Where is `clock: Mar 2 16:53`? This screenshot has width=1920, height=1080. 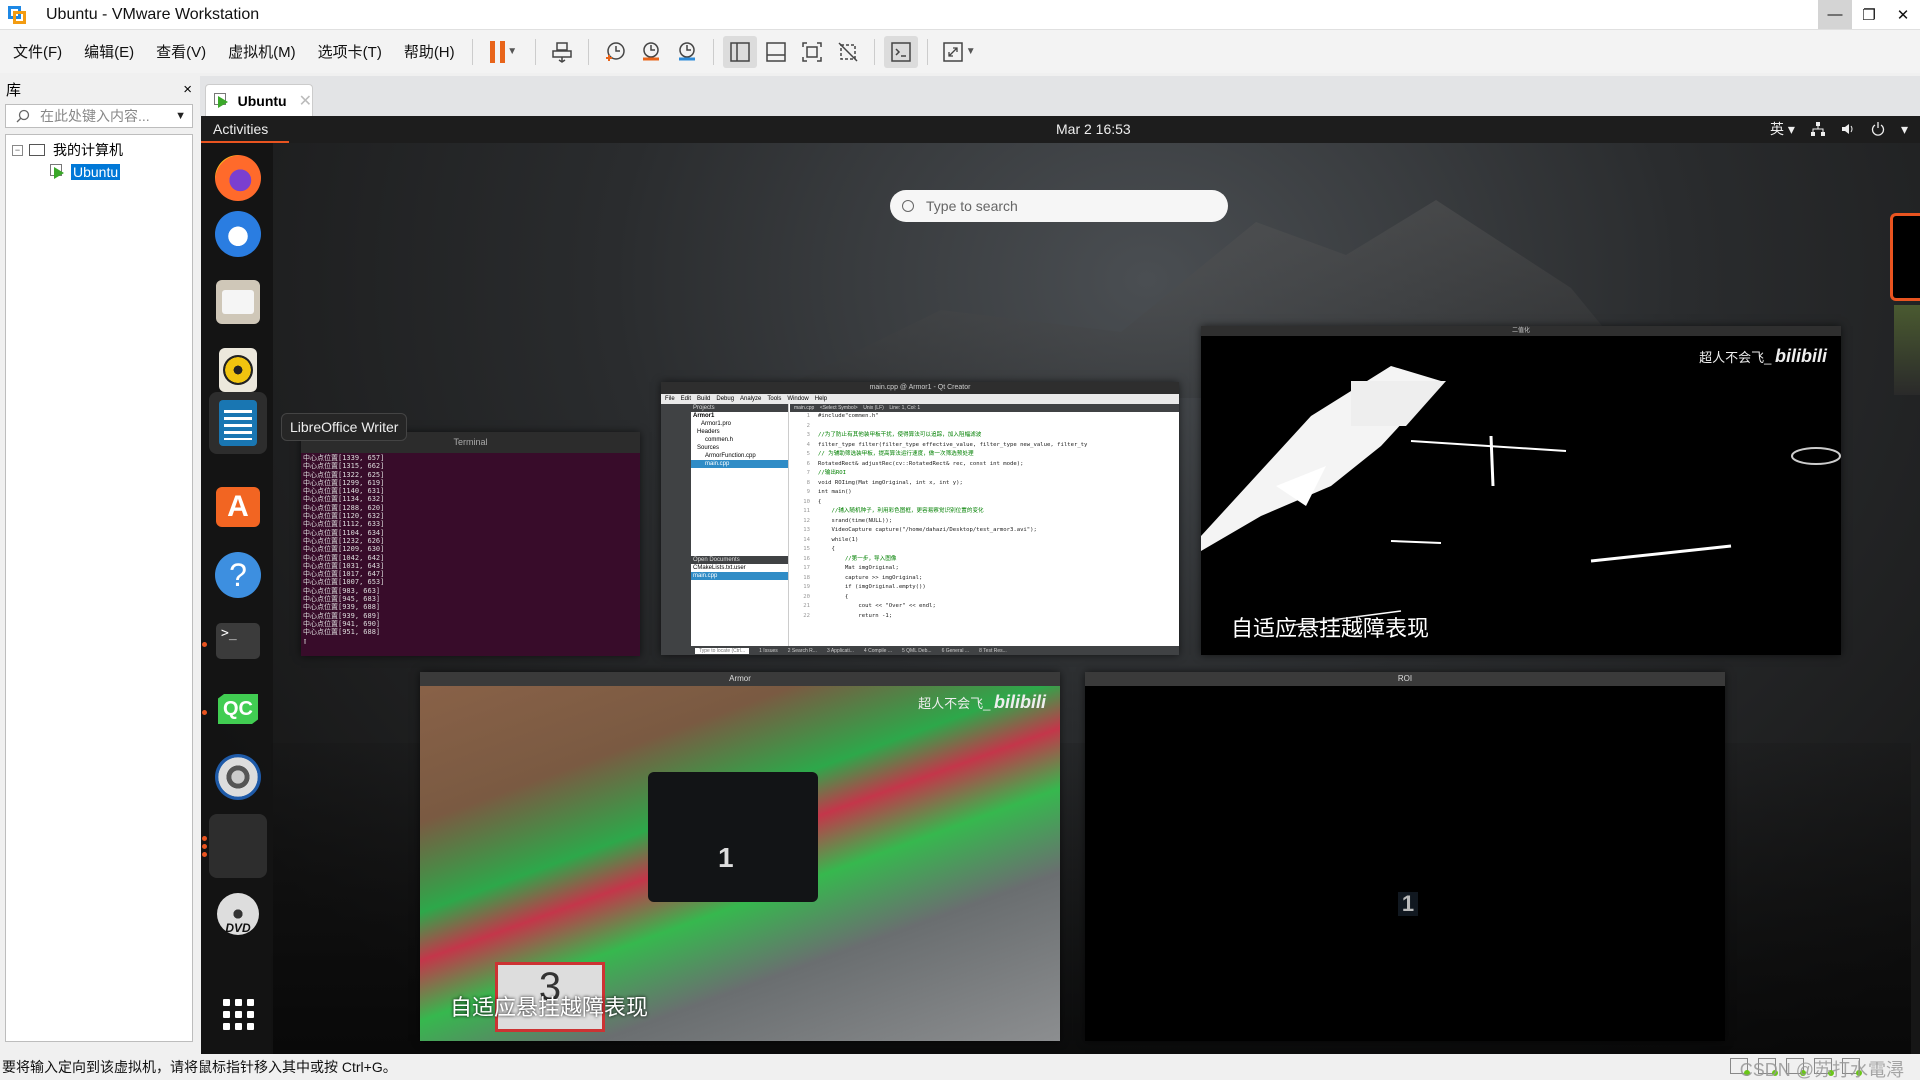 clock: Mar 2 16:53 is located at coordinates (1093, 129).